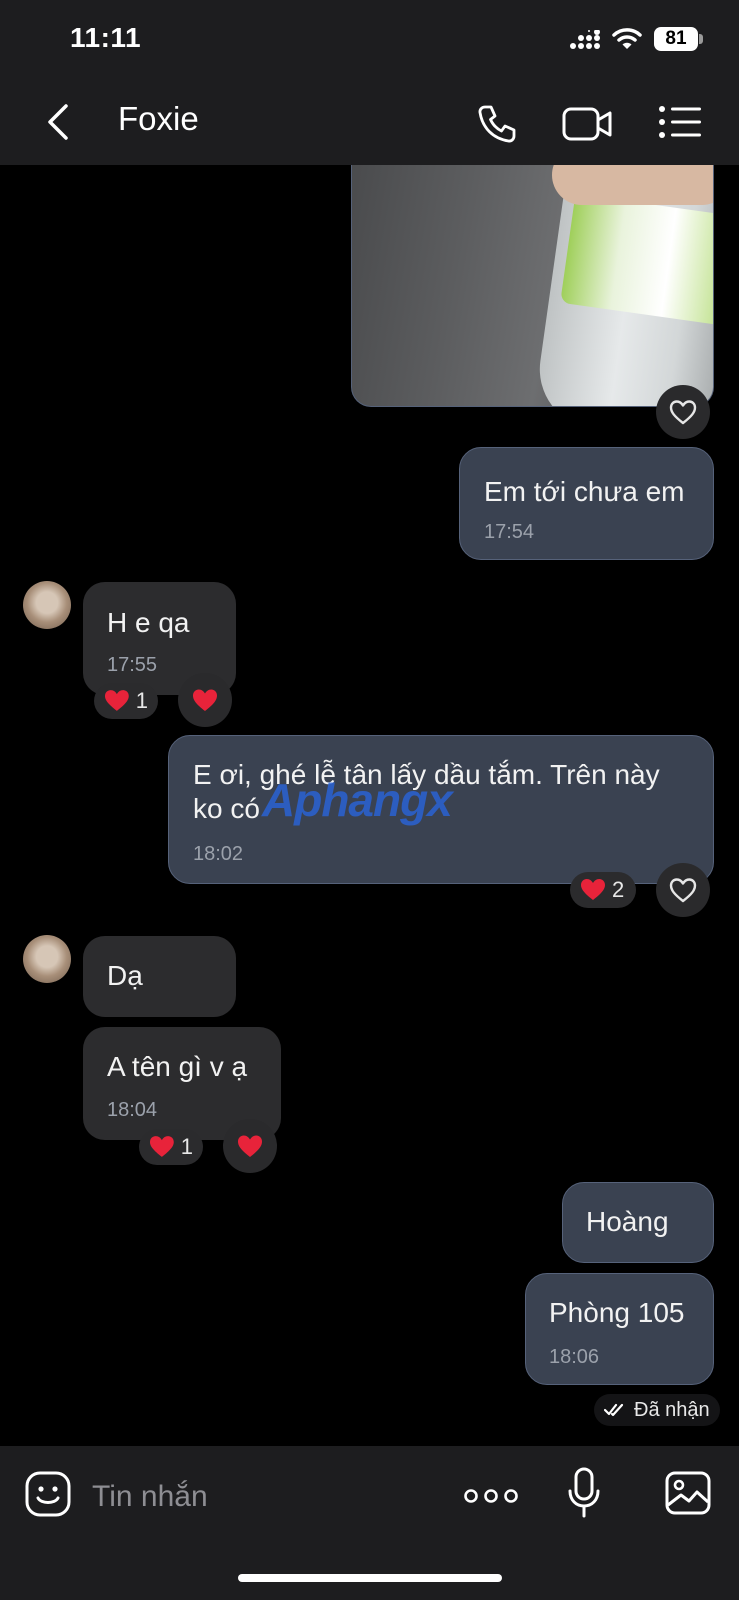 The image size is (739, 1600). What do you see at coordinates (584, 491) in the screenshot?
I see `message-text: Em tới chưa em` at bounding box center [584, 491].